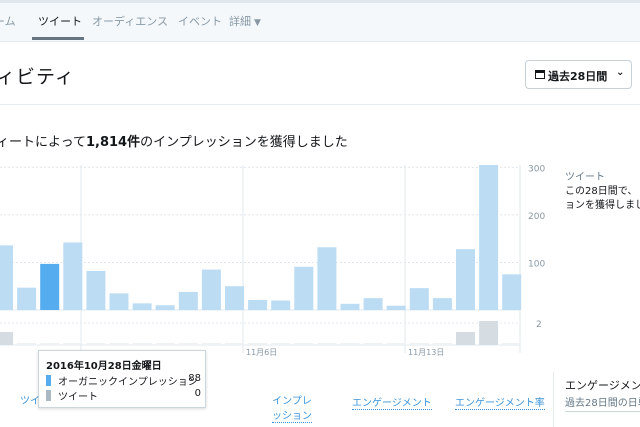 This screenshot has width=640, height=427. Describe the element at coordinates (302, 142) in the screenshot. I see `summary-suffix: を獲得しました` at that location.